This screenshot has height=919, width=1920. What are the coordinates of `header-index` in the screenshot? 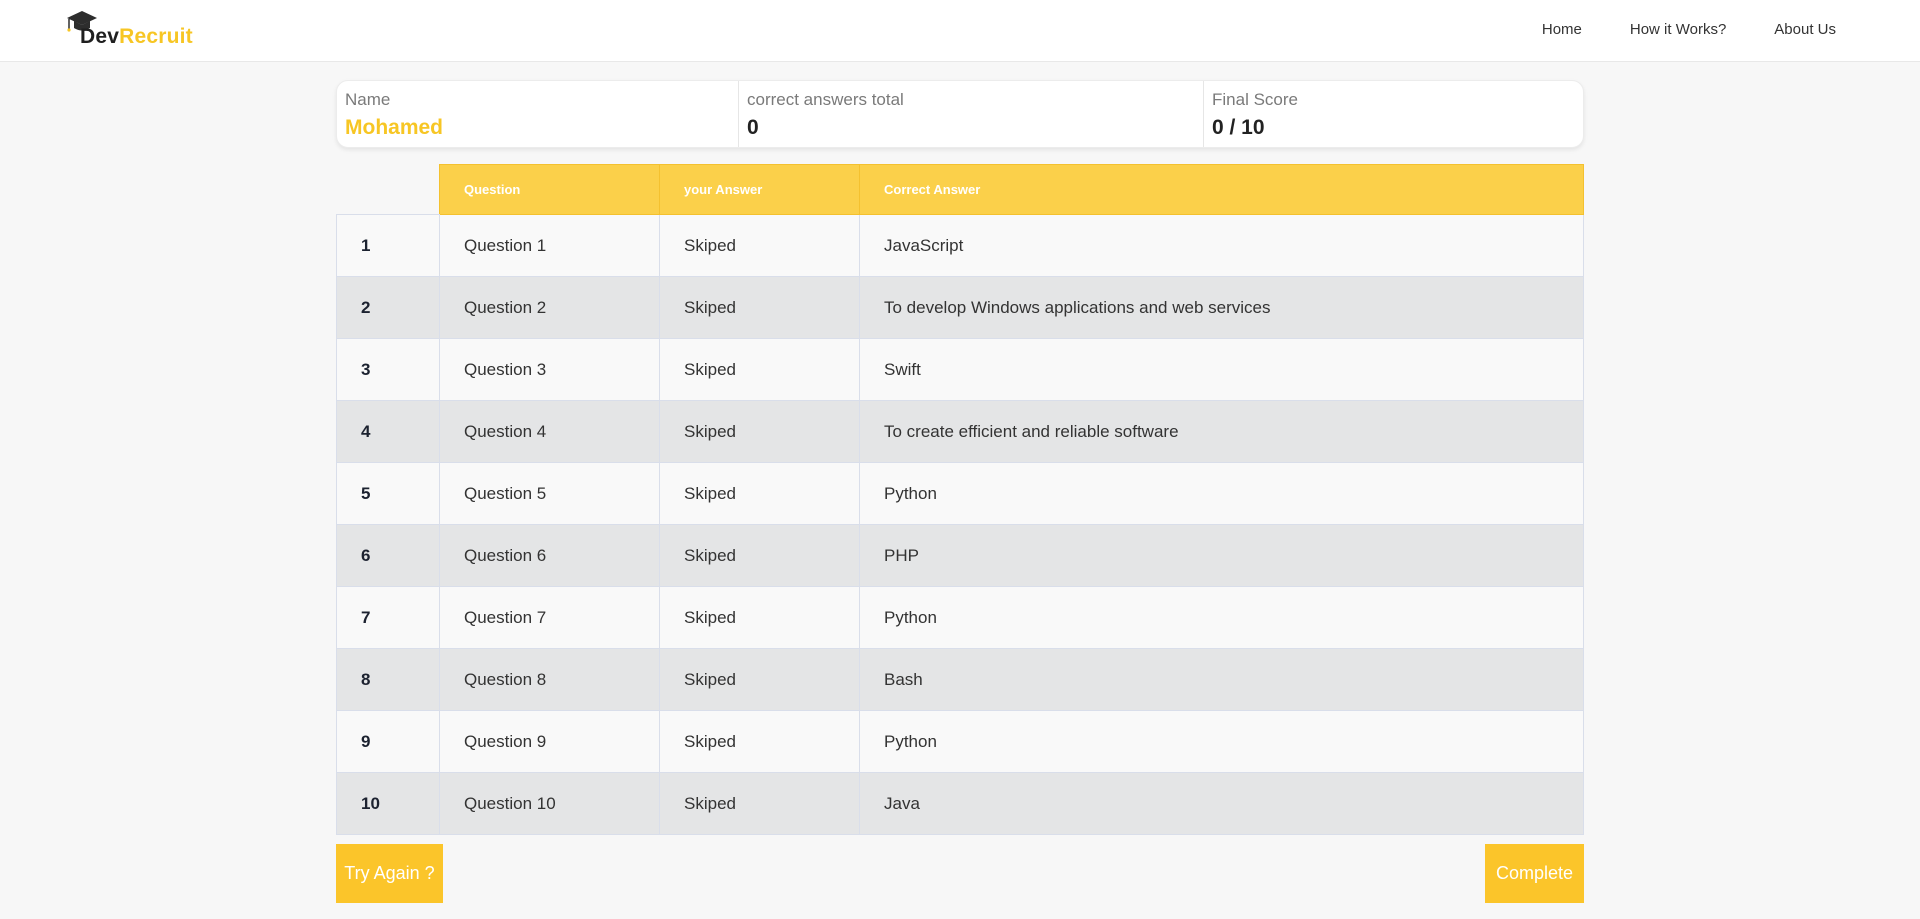 It's located at (388, 189).